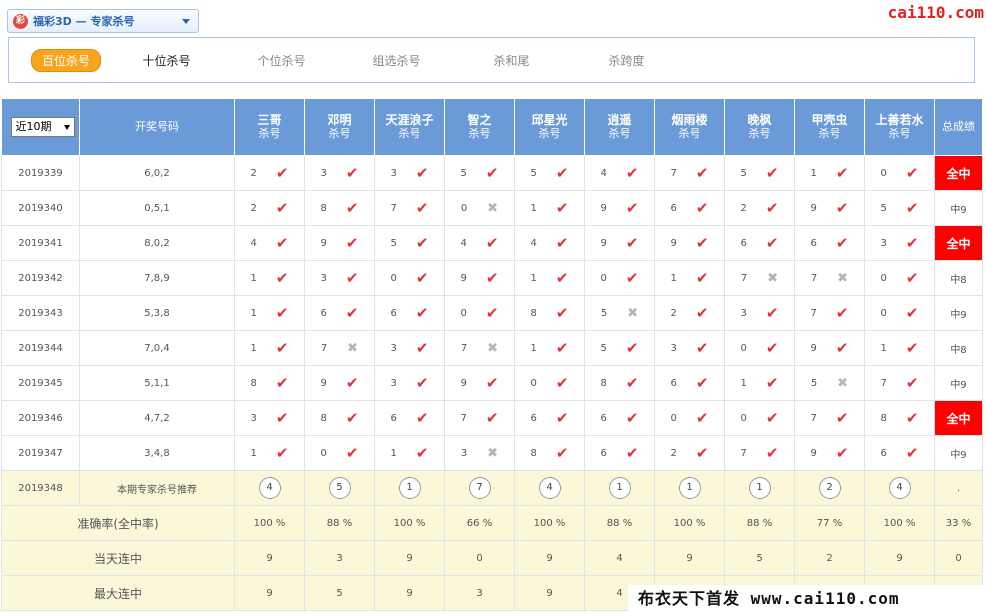 Image resolution: width=986 pixels, height=613 pixels. I want to click on recommend-number: 1, so click(689, 488).